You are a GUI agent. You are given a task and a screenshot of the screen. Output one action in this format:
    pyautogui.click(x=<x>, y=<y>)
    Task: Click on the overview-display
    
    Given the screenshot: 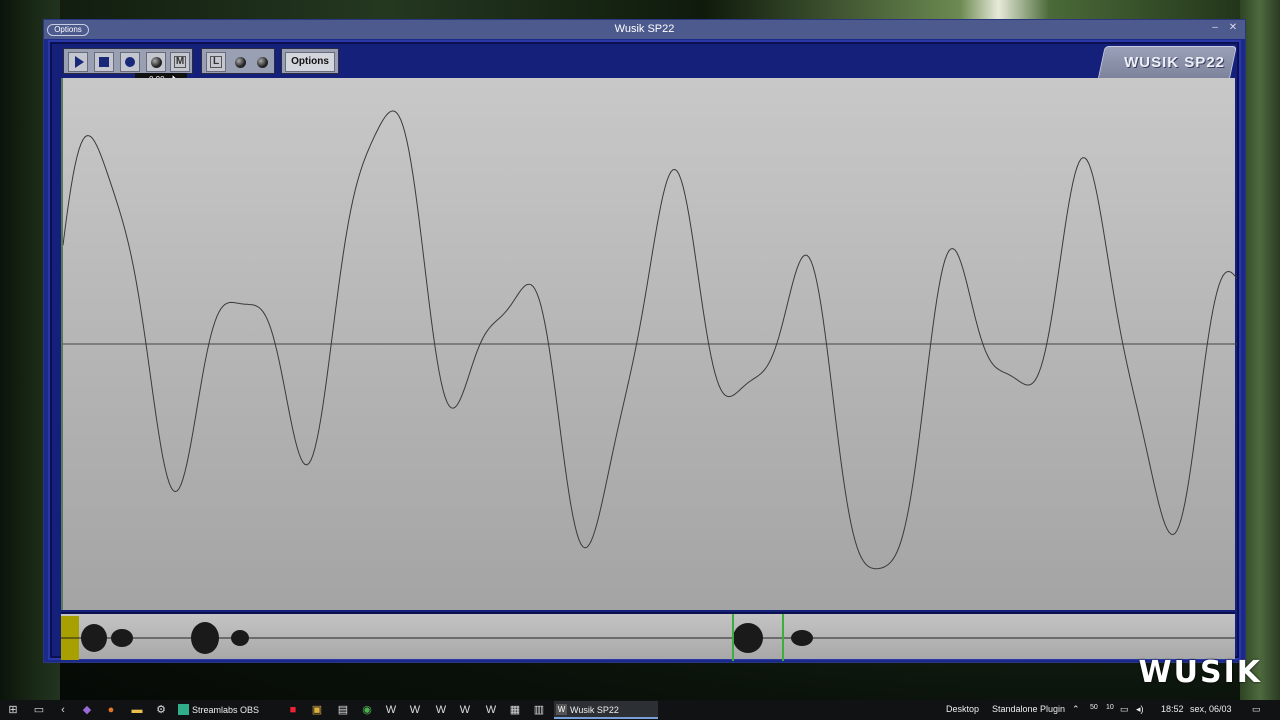 What is the action you would take?
    pyautogui.click(x=648, y=637)
    